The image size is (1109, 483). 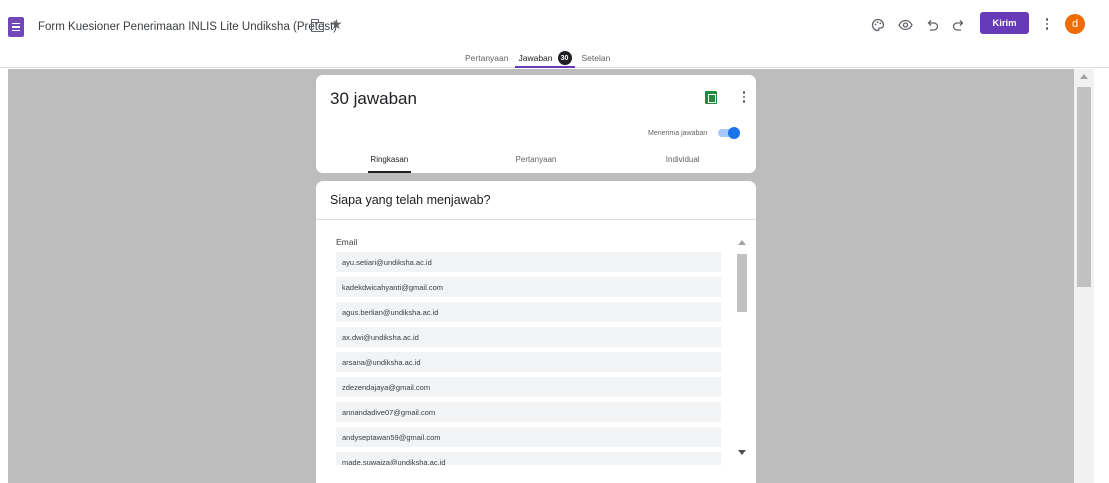 I want to click on avatar: d, so click(x=1075, y=24).